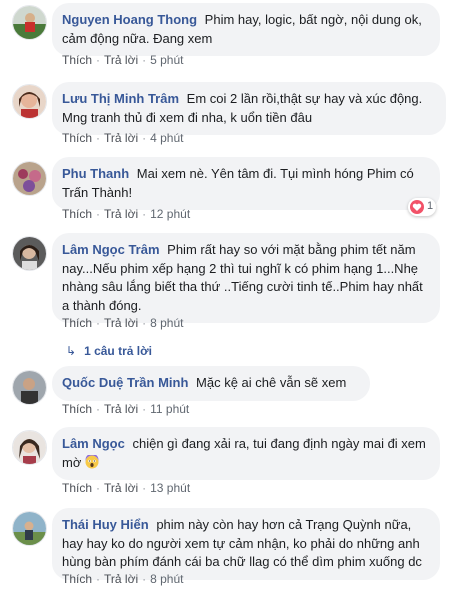  I want to click on comment-actions: Thích · Trả lời · 11 phút, so click(126, 409).